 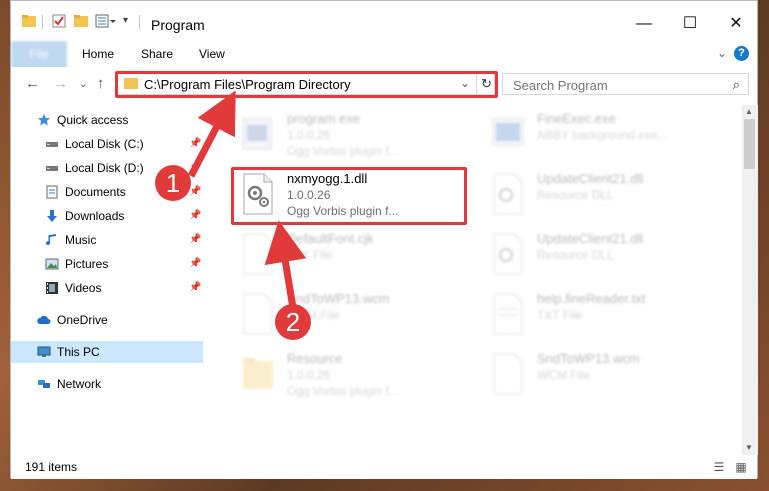 What do you see at coordinates (741, 467) in the screenshot?
I see `large-icons-view-icon: ▦` at bounding box center [741, 467].